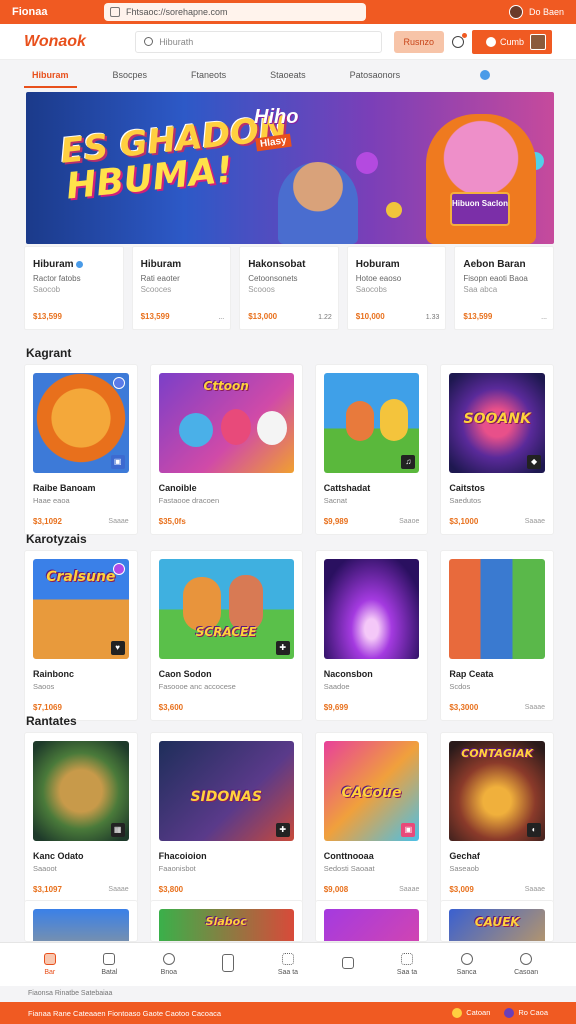 This screenshot has width=576, height=1024. I want to click on top-bar: Fionaa Fhtsaoc://sorehapne.com Do Baen, so click(288, 12).